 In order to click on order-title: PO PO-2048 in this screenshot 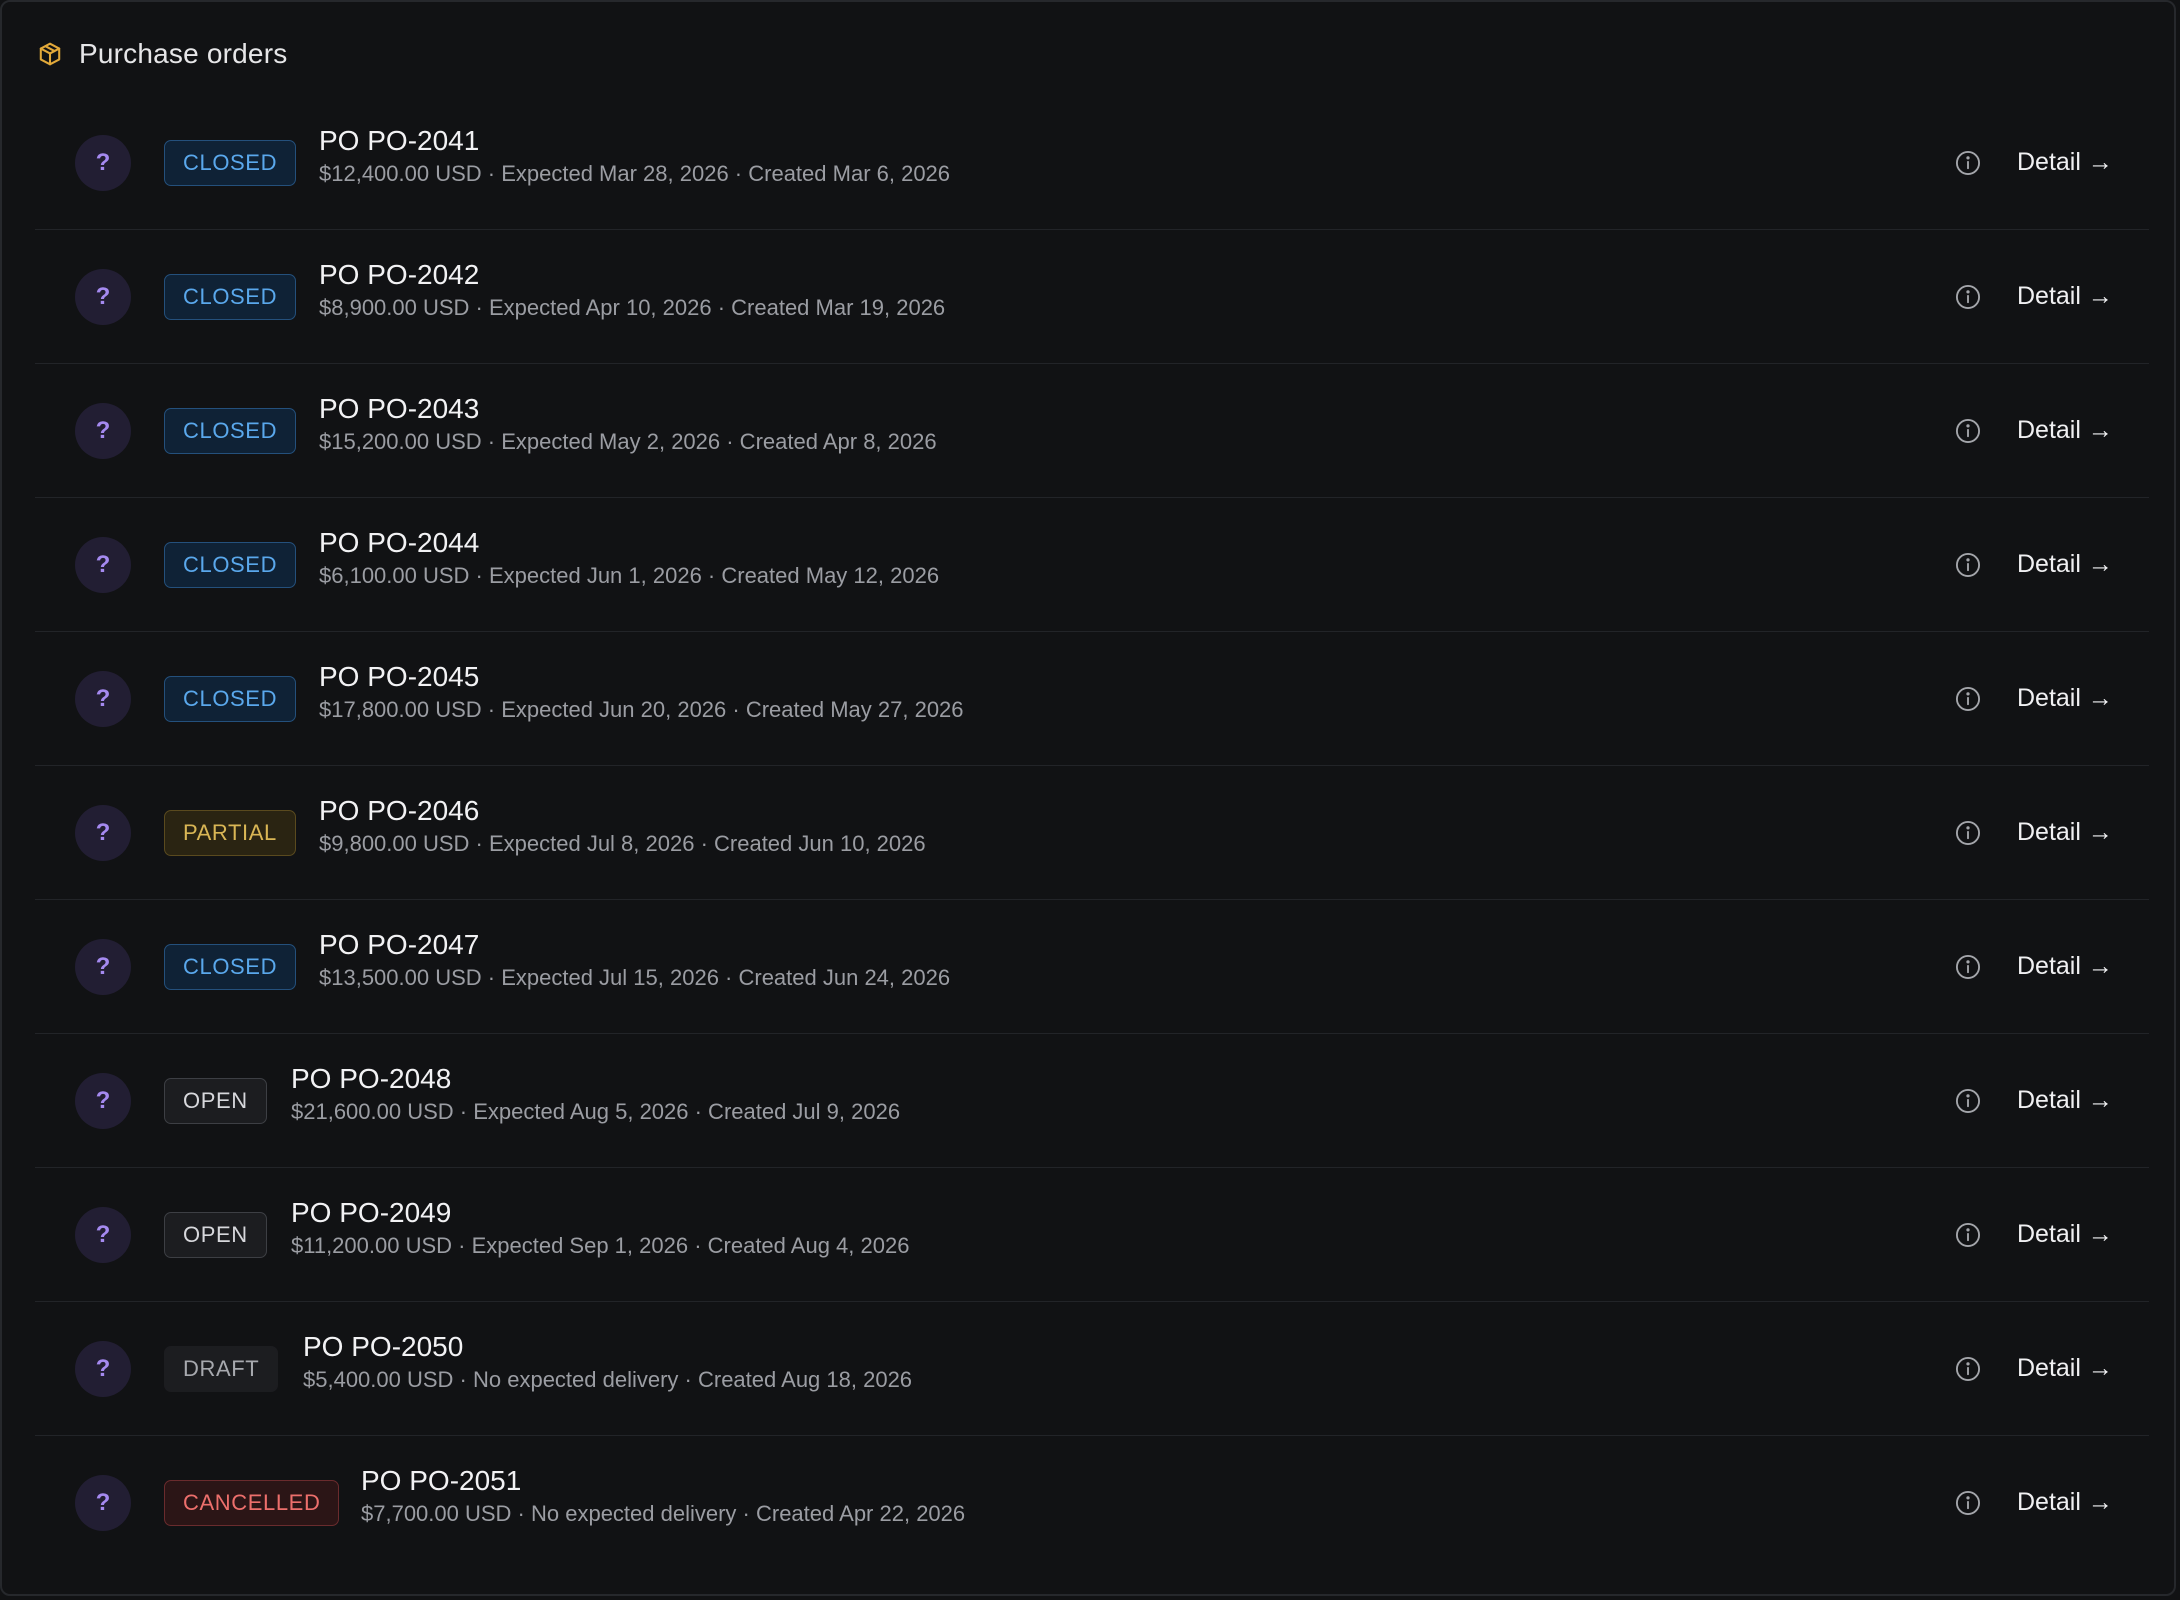, I will do `click(371, 1078)`.